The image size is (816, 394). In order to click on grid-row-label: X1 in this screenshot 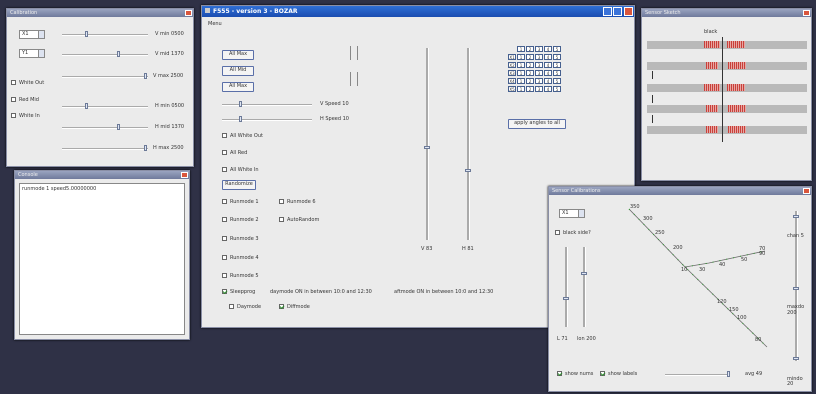, I will do `click(512, 57)`.